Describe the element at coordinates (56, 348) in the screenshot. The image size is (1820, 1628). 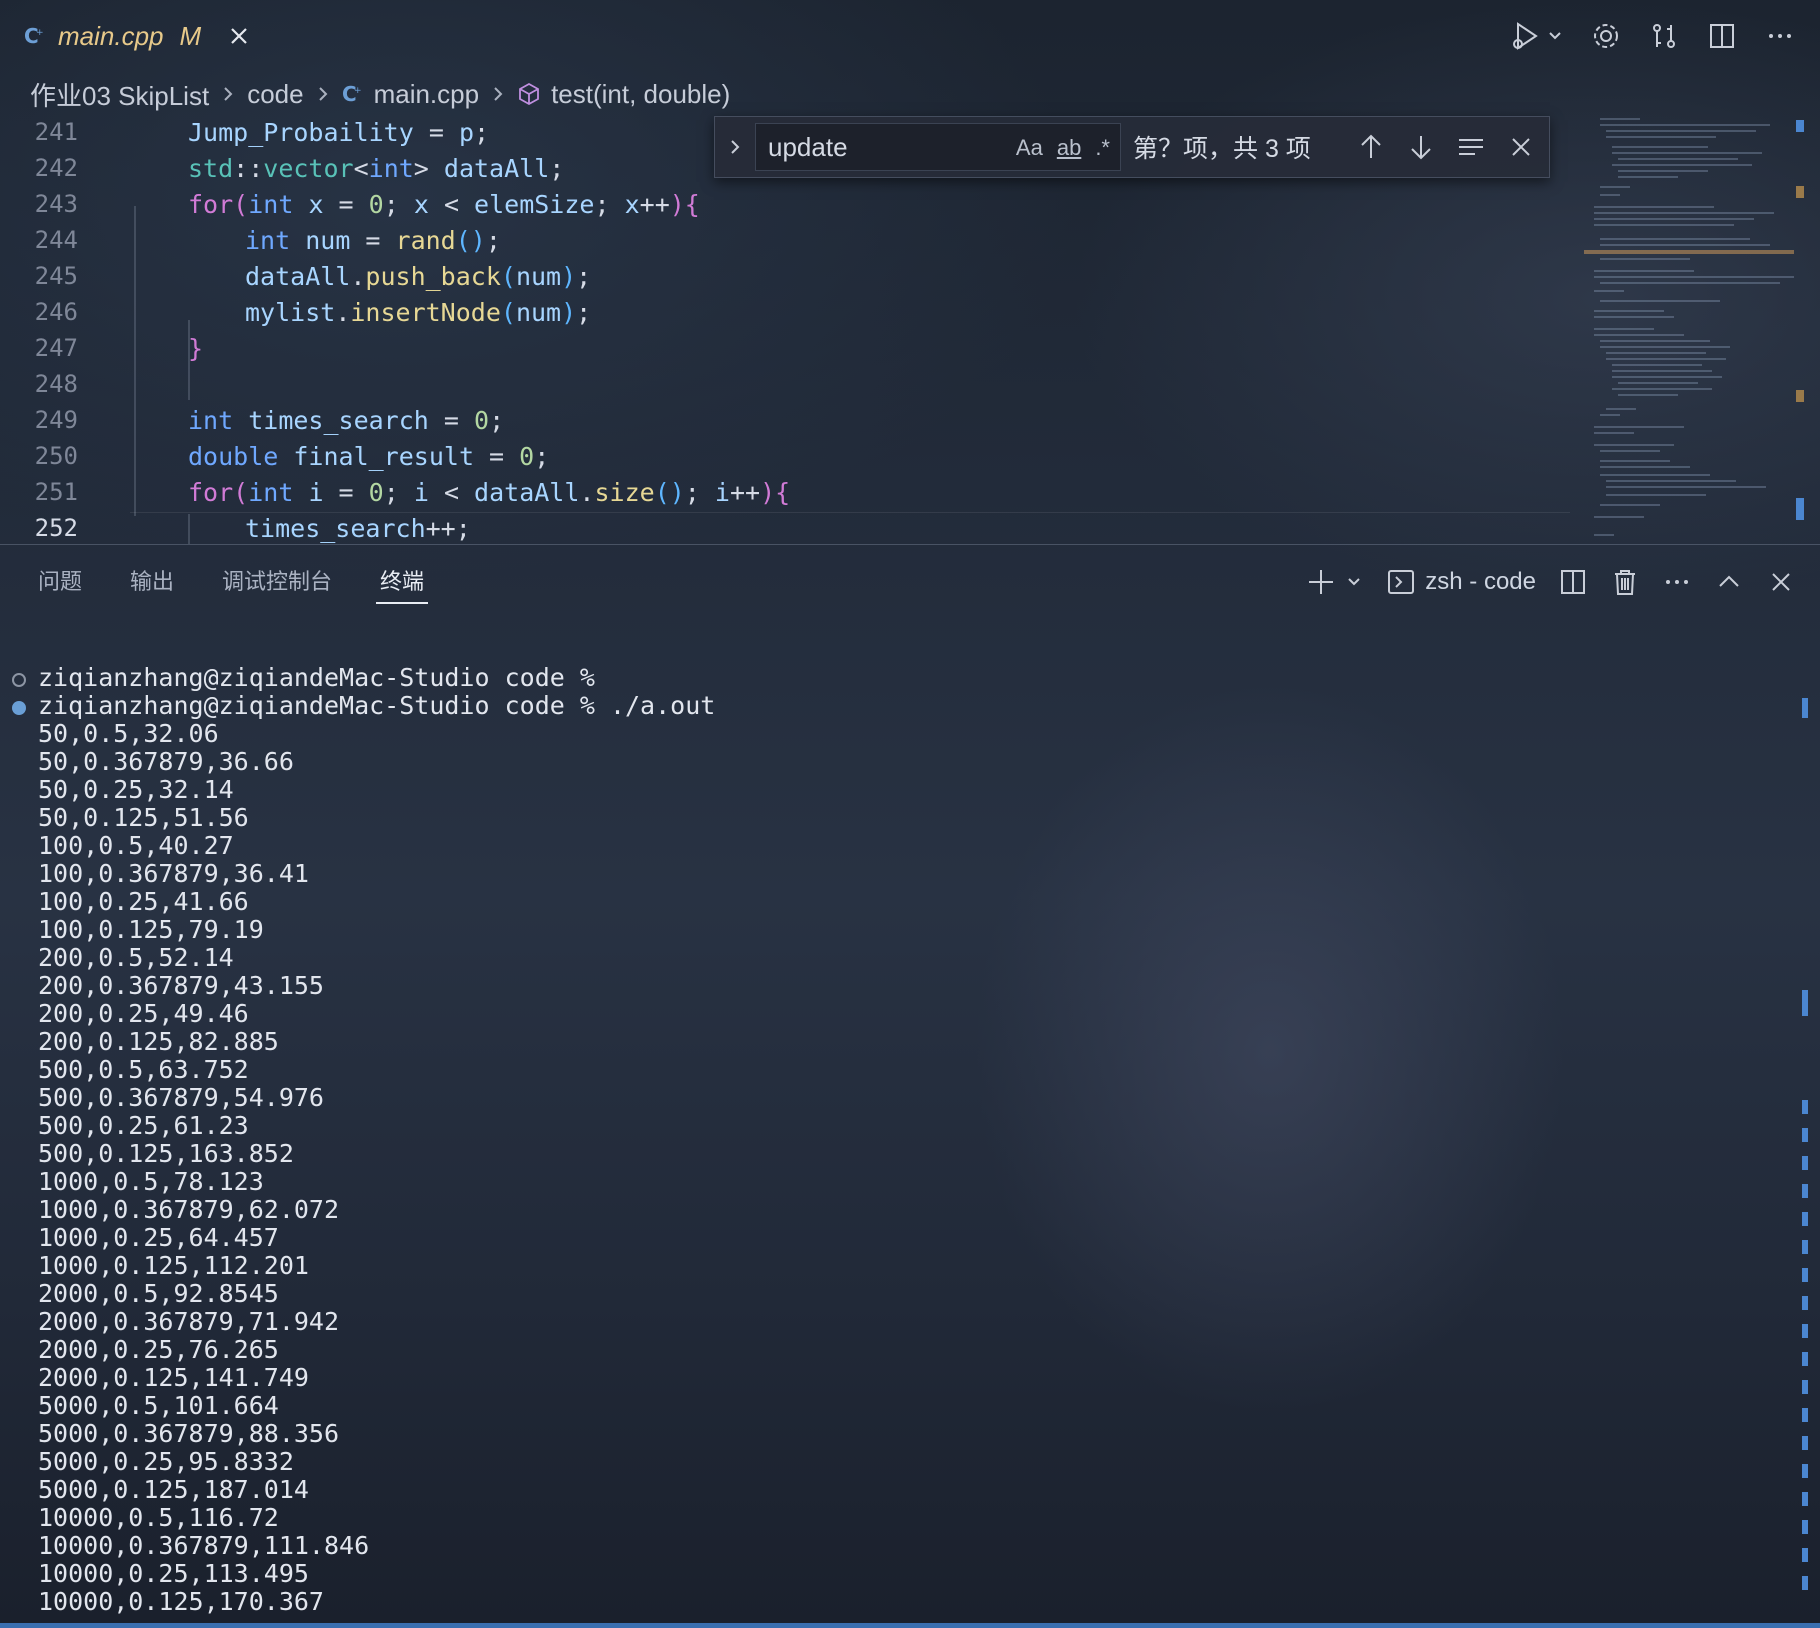
I see `line-number: 247` at that location.